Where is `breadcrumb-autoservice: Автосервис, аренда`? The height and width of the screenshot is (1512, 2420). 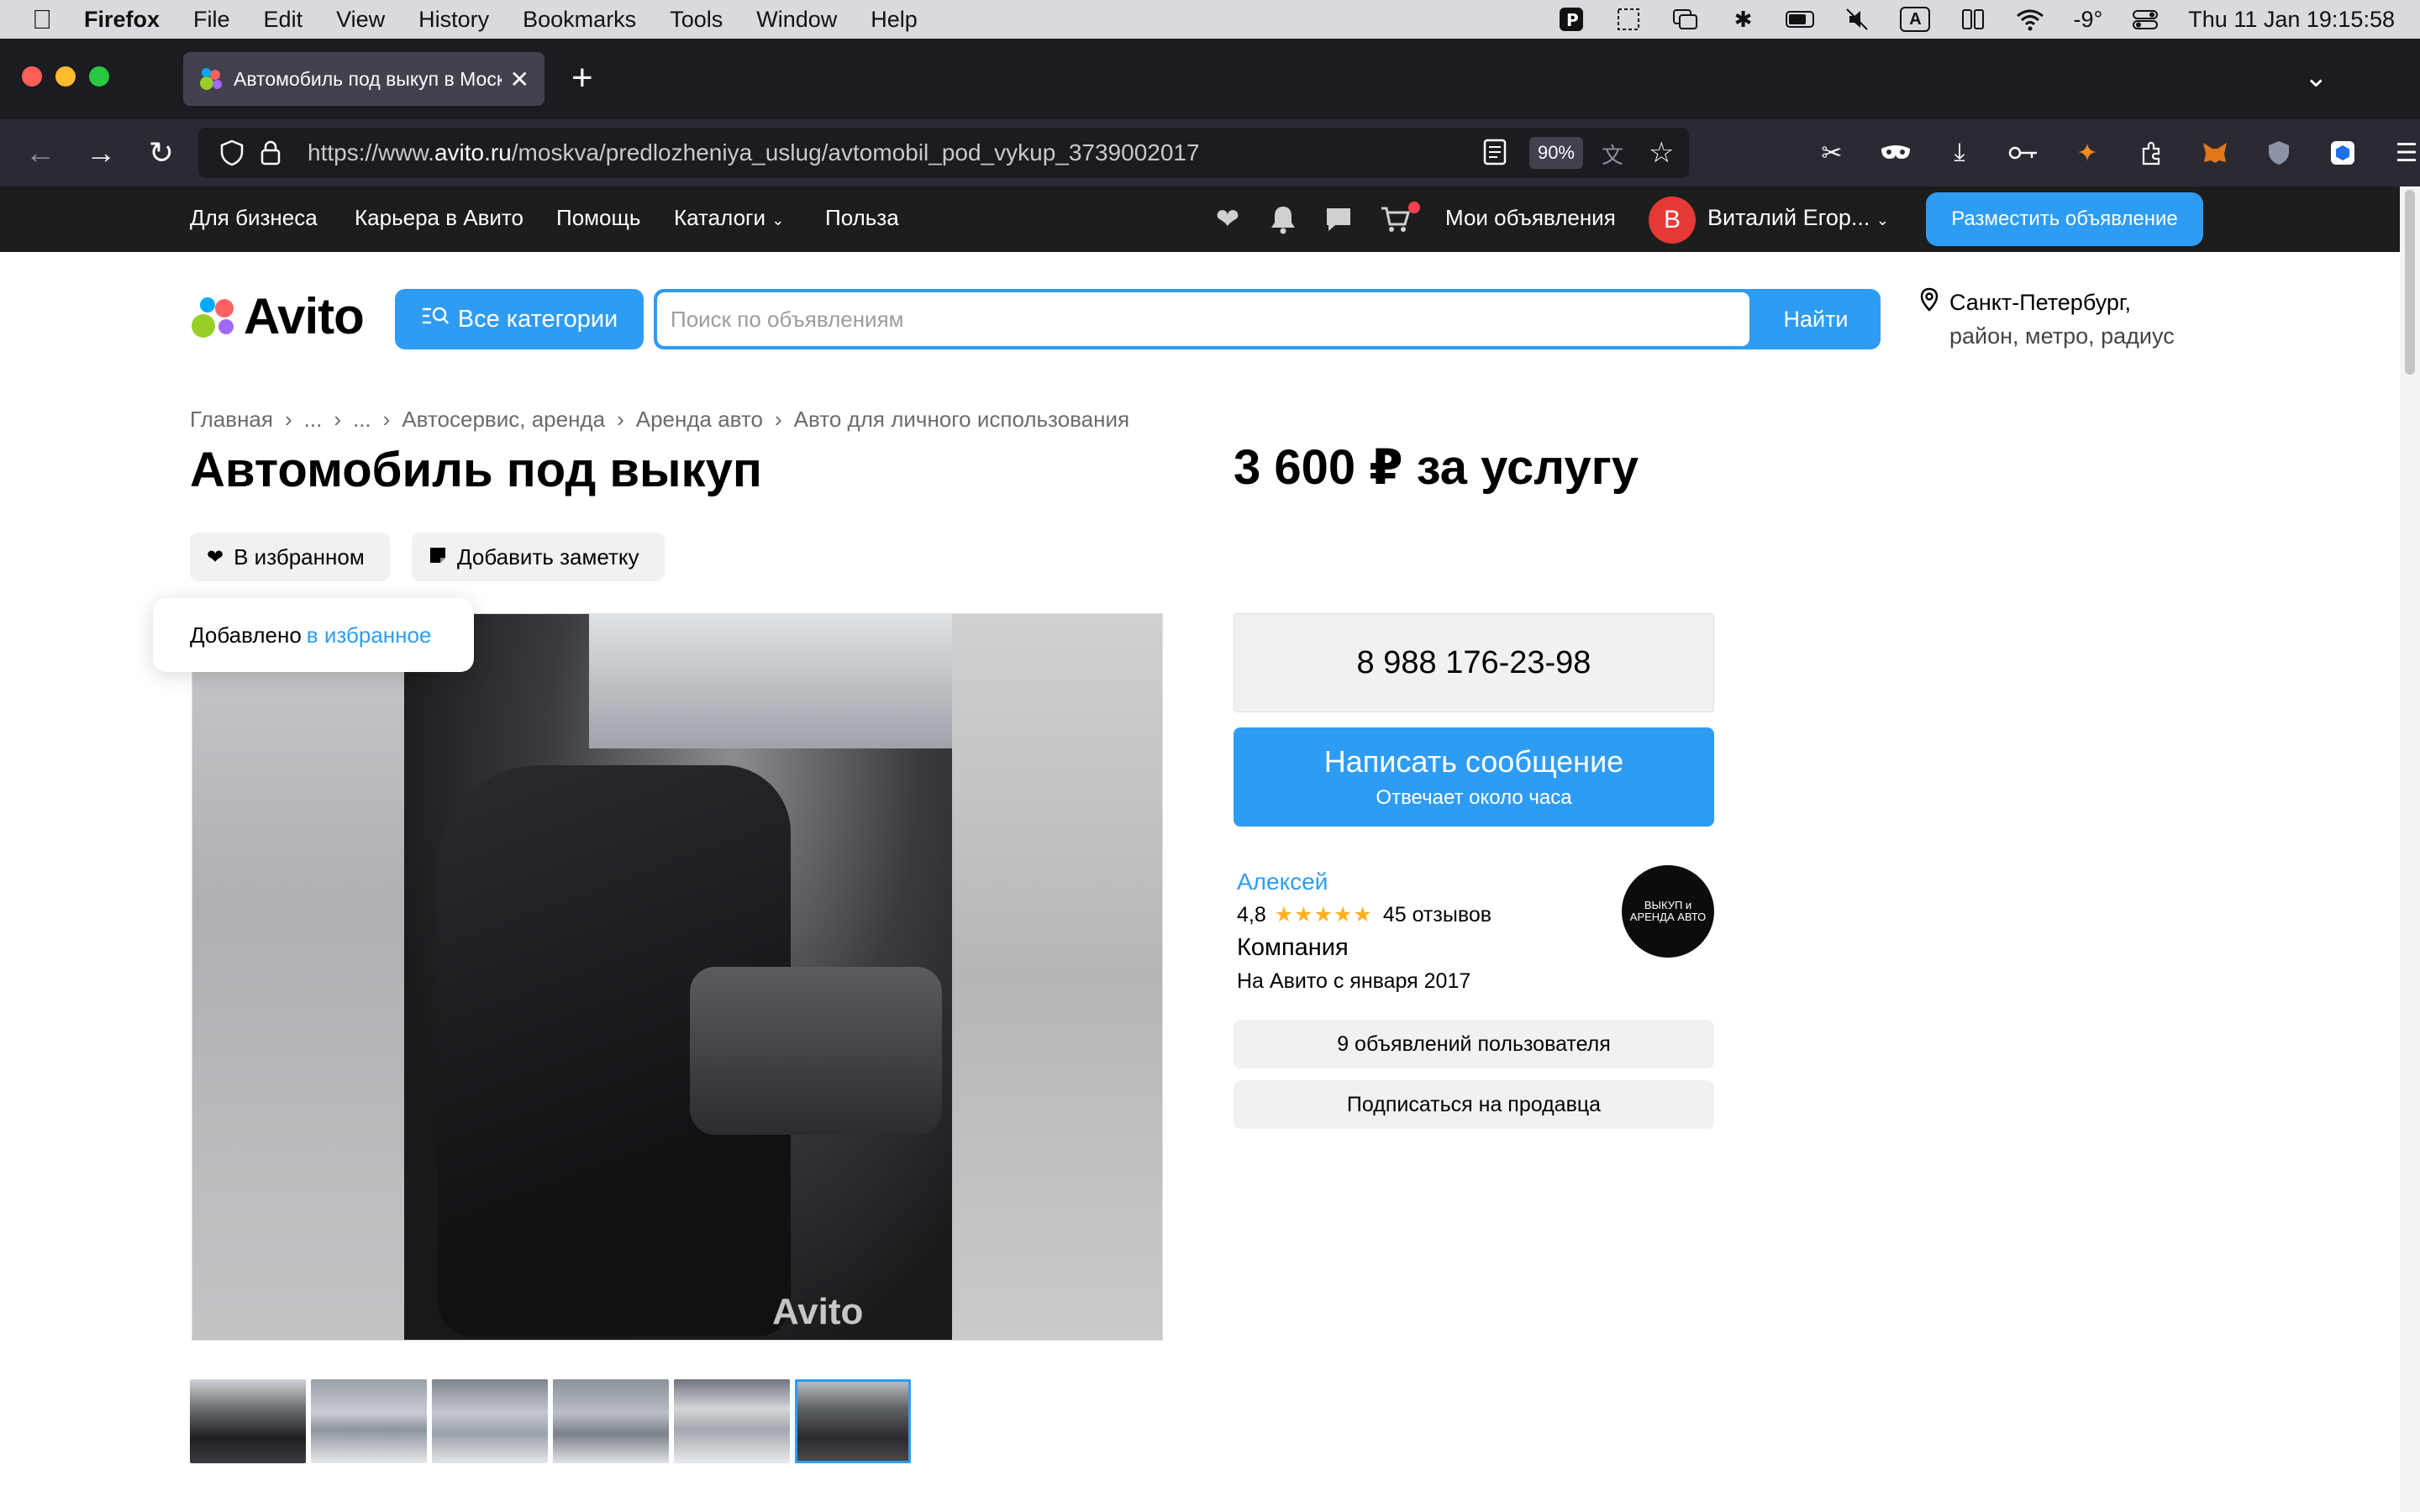 breadcrumb-autoservice: Автосервис, аренда is located at coordinates (503, 420).